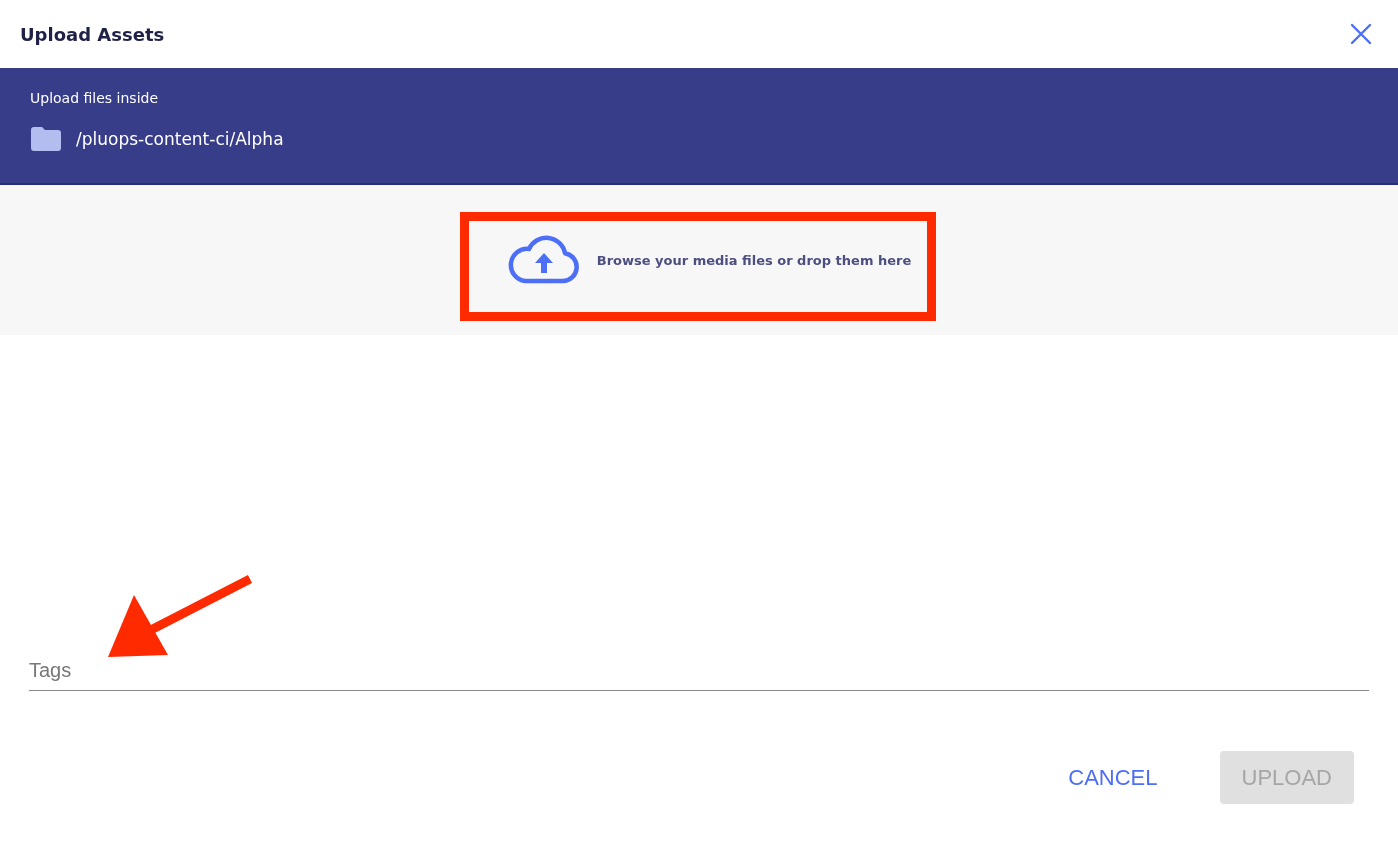  What do you see at coordinates (180, 139) in the screenshot?
I see `folder-path: /pluops-content-ci/Alpha` at bounding box center [180, 139].